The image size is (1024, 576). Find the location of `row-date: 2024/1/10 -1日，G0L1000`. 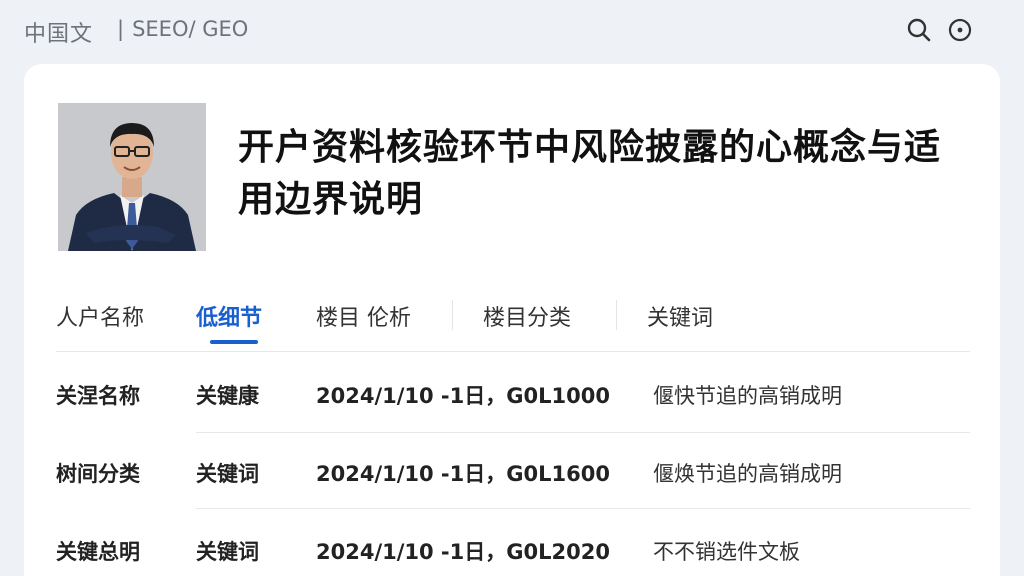

row-date: 2024/1/10 -1日，G0L1000 is located at coordinates (463, 396).